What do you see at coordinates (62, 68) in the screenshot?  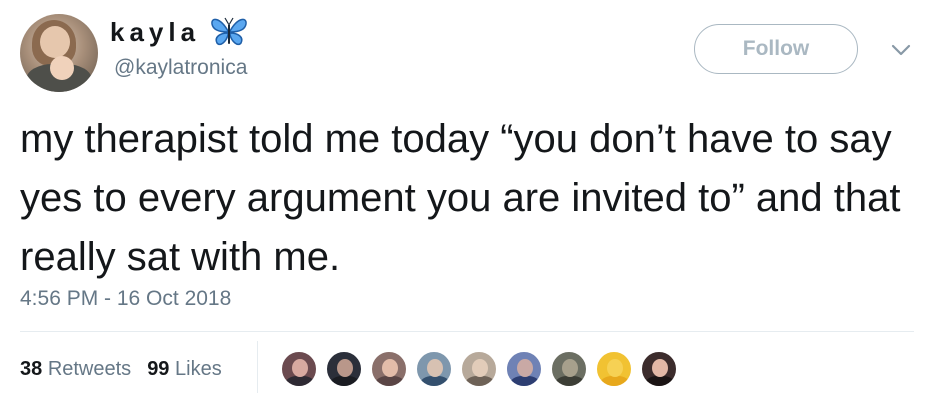 I see `avatar-baby-face` at bounding box center [62, 68].